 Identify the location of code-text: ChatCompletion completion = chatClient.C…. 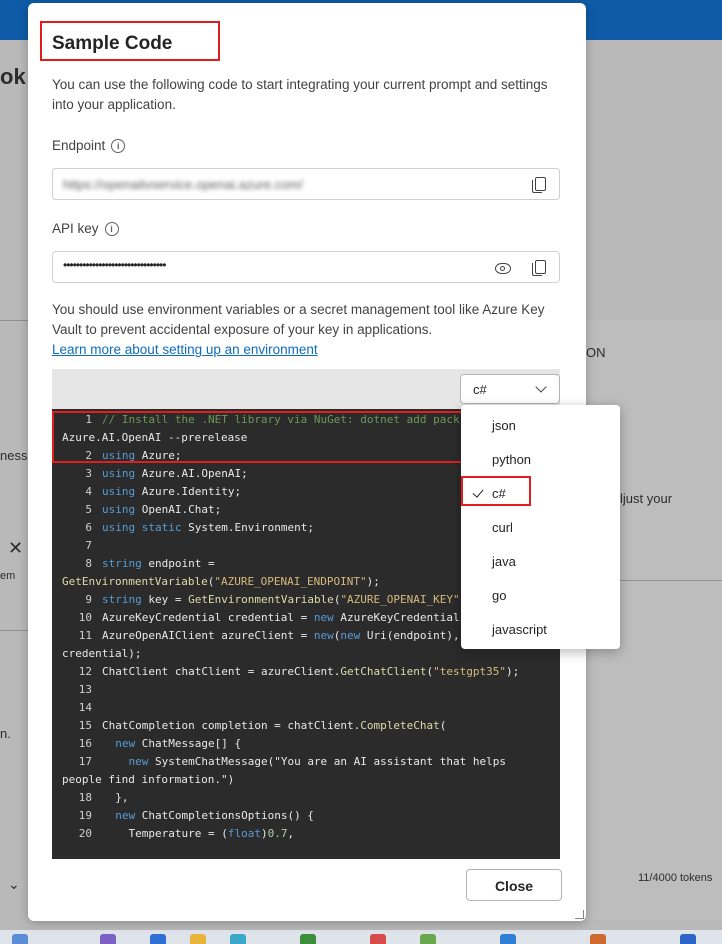
(274, 725).